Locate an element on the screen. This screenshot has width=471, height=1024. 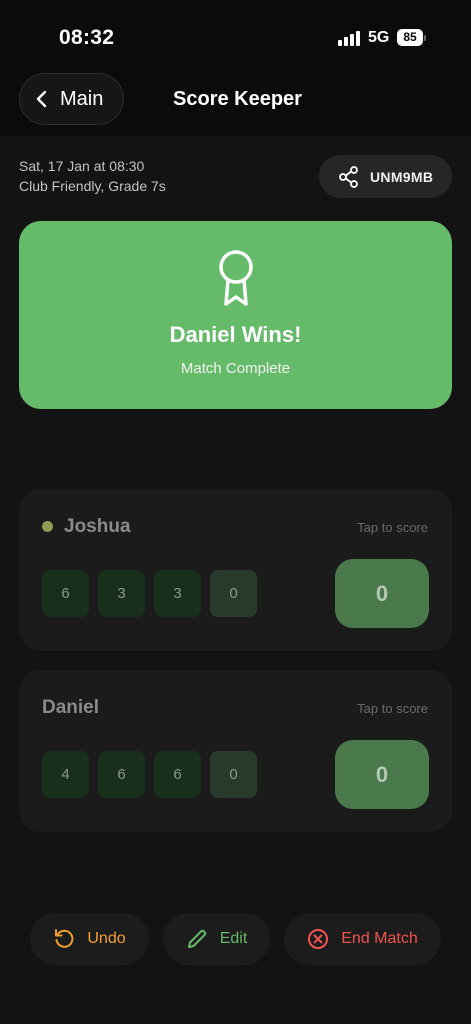
header-bar: 08:32 5G 85 Main Score Keeper is located at coordinates (235, 68).